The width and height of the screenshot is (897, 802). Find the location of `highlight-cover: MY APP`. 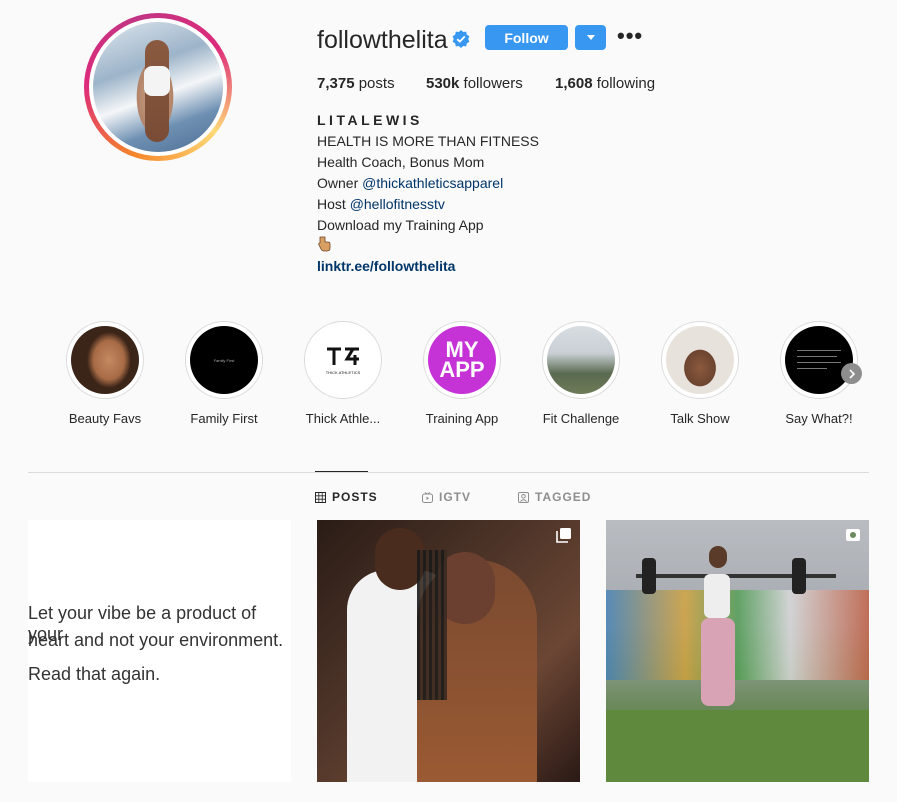

highlight-cover: MY APP is located at coordinates (462, 360).